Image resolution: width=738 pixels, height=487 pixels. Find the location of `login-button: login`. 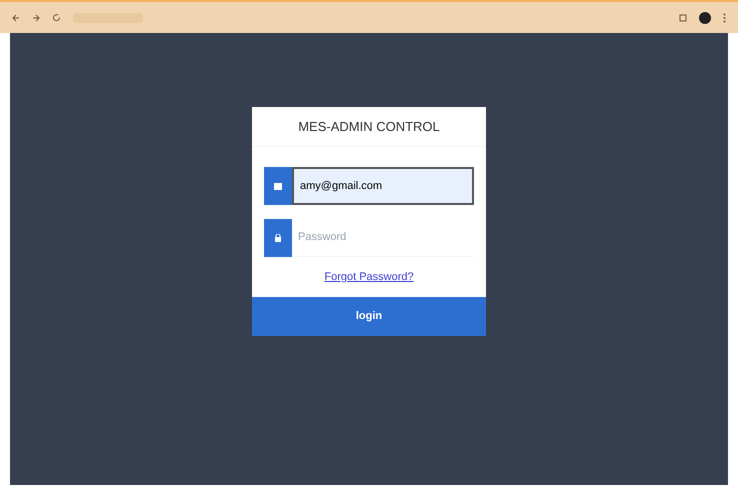

login-button: login is located at coordinates (369, 316).